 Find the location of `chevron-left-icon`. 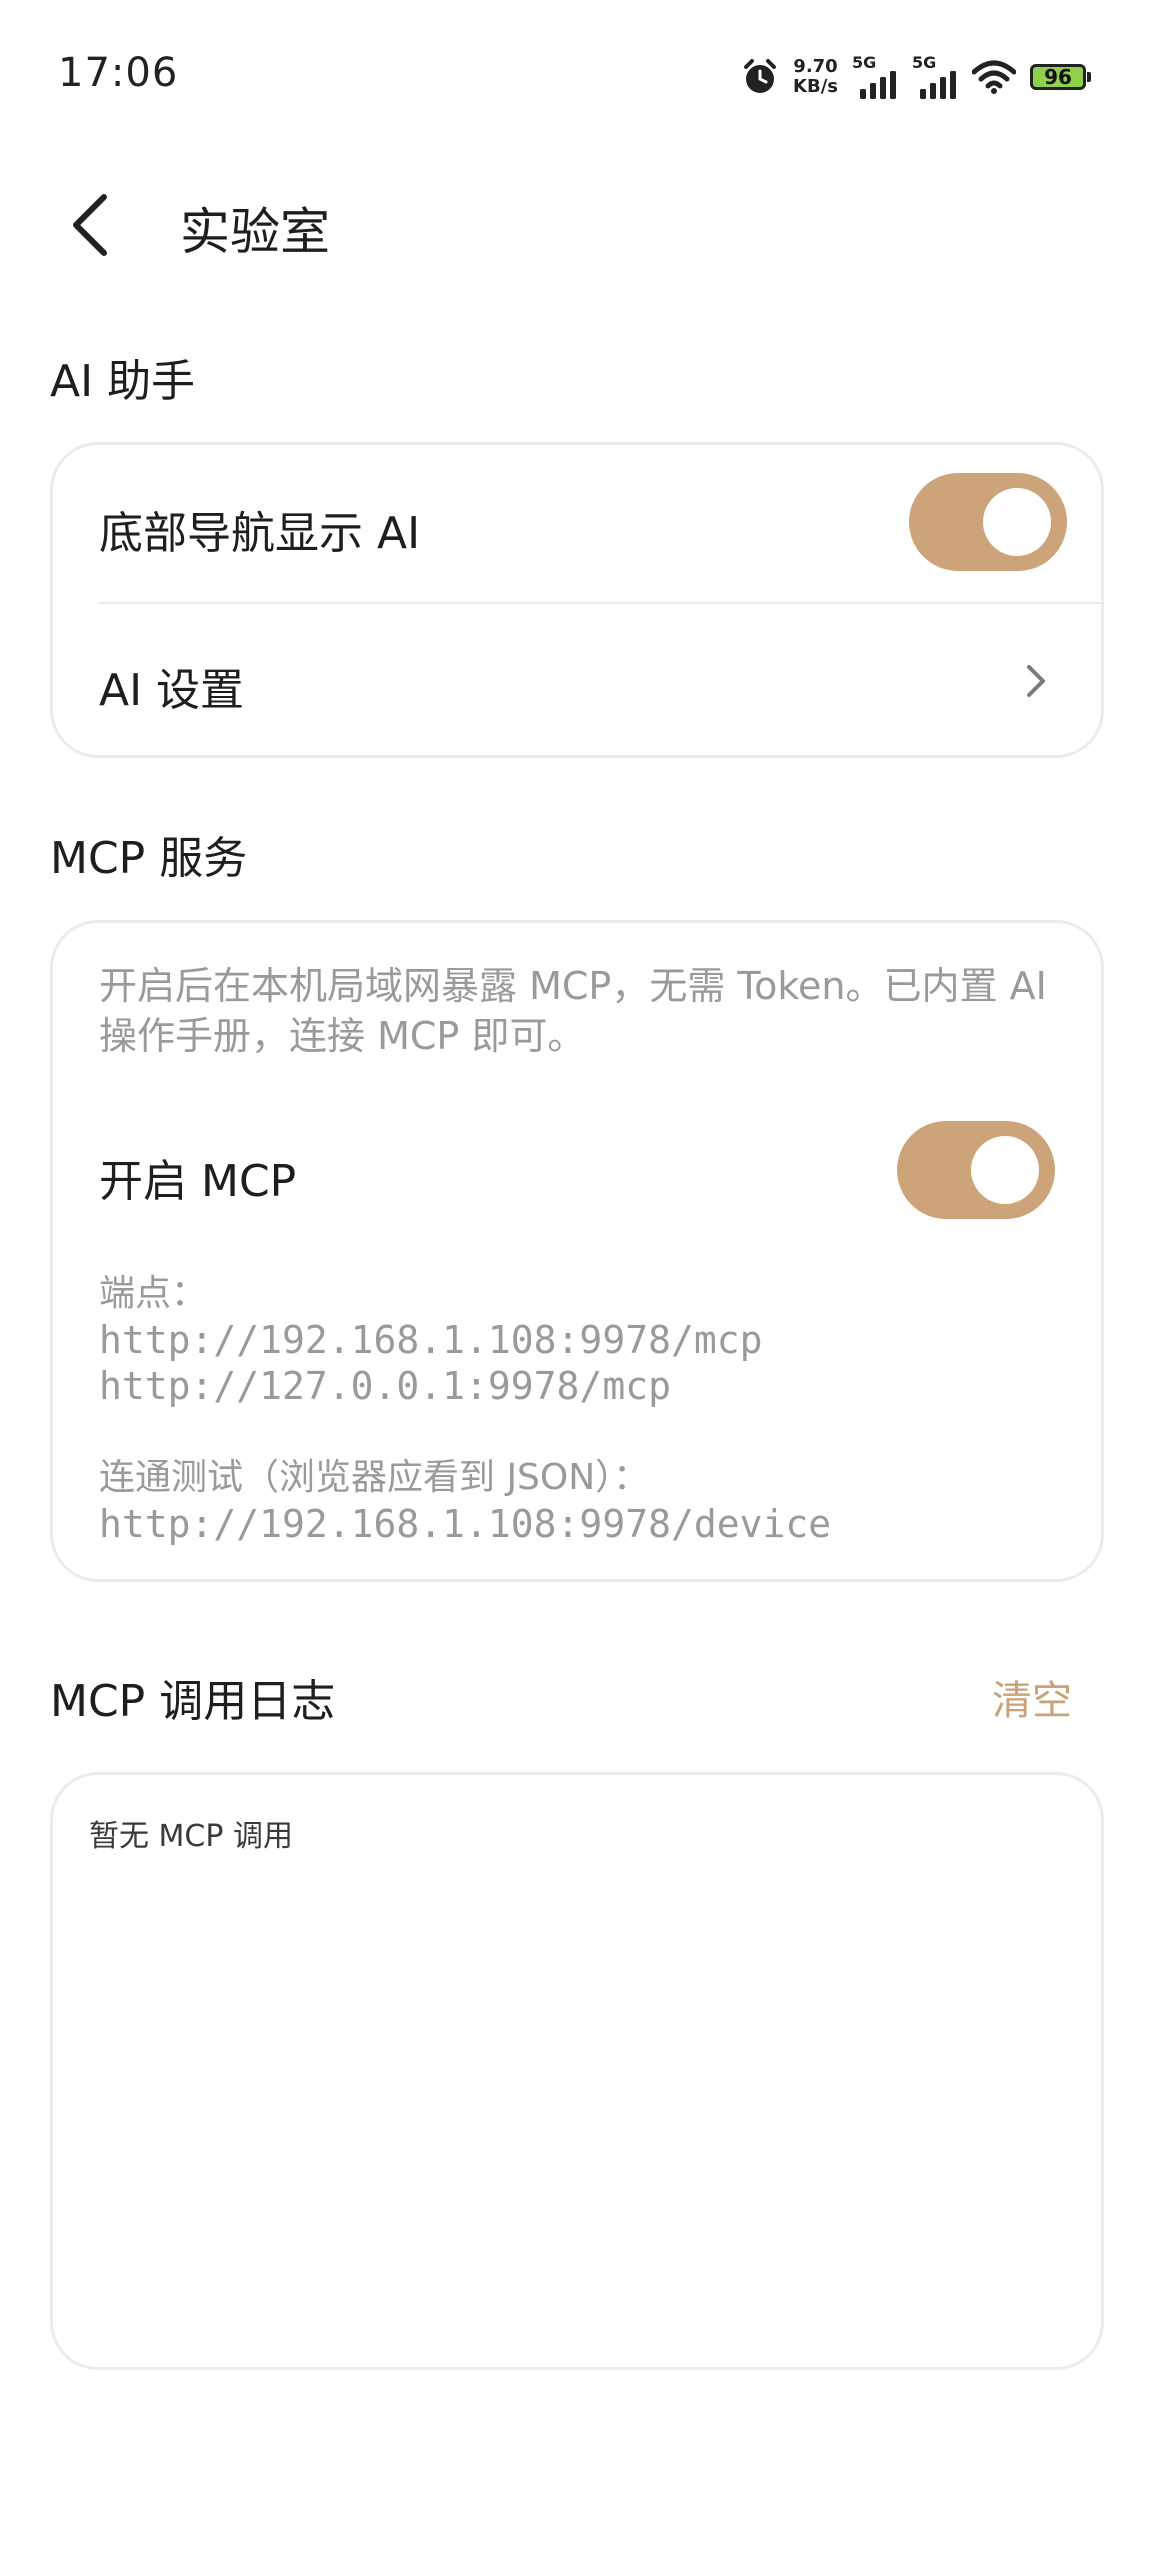

chevron-left-icon is located at coordinates (90, 225).